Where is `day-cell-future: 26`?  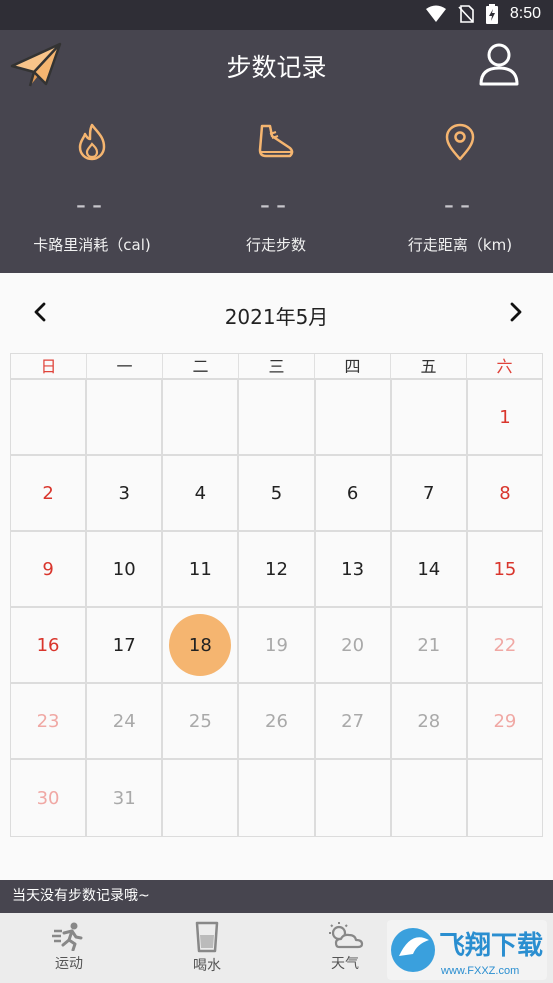 day-cell-future: 26 is located at coordinates (277, 721).